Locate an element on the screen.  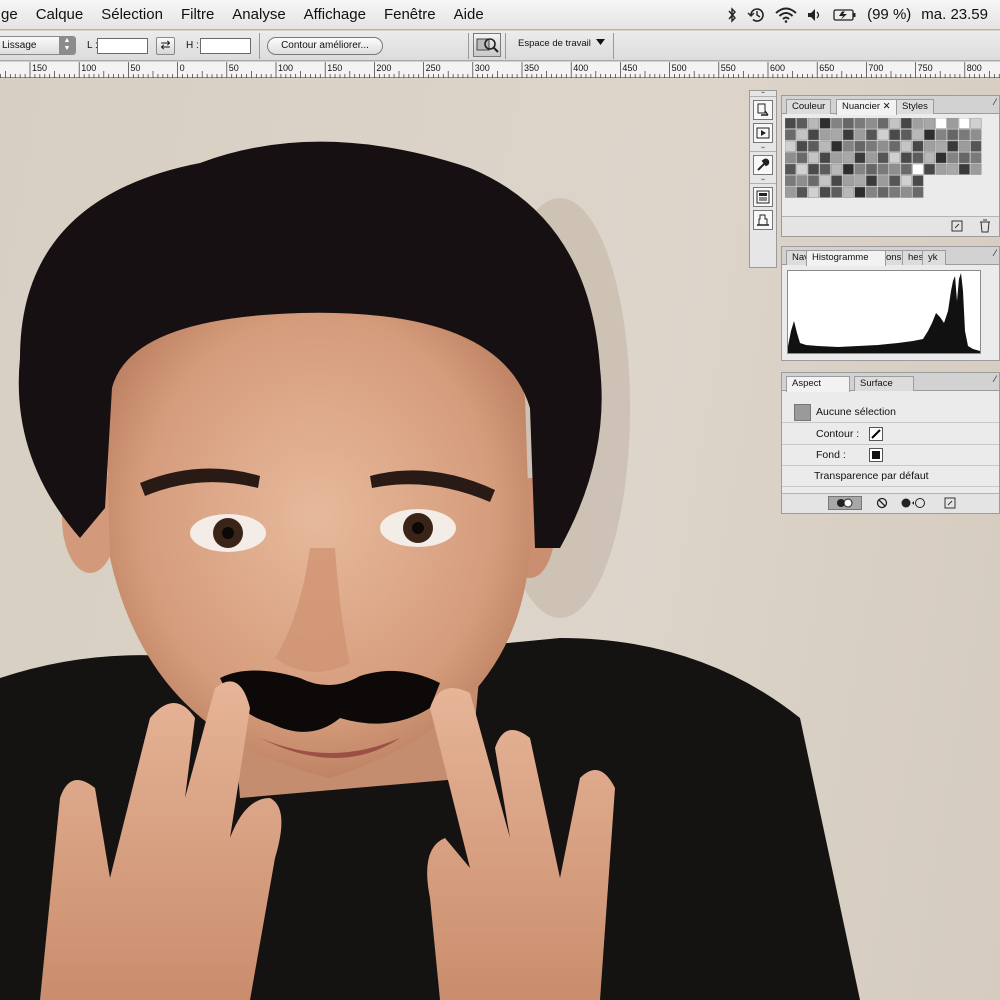
clone-source-icon is located at coordinates (763, 220).